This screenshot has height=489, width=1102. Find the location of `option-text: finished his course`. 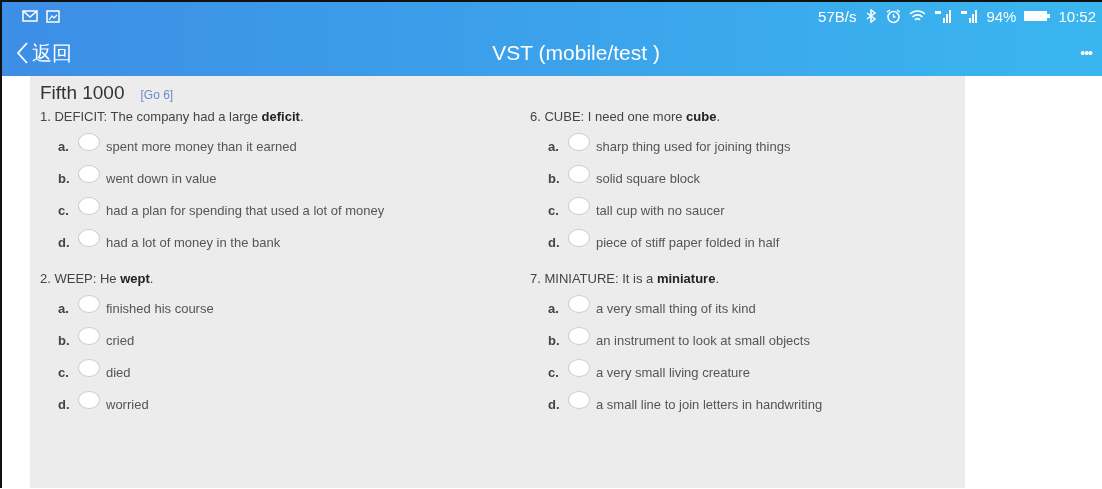

option-text: finished his course is located at coordinates (160, 308).